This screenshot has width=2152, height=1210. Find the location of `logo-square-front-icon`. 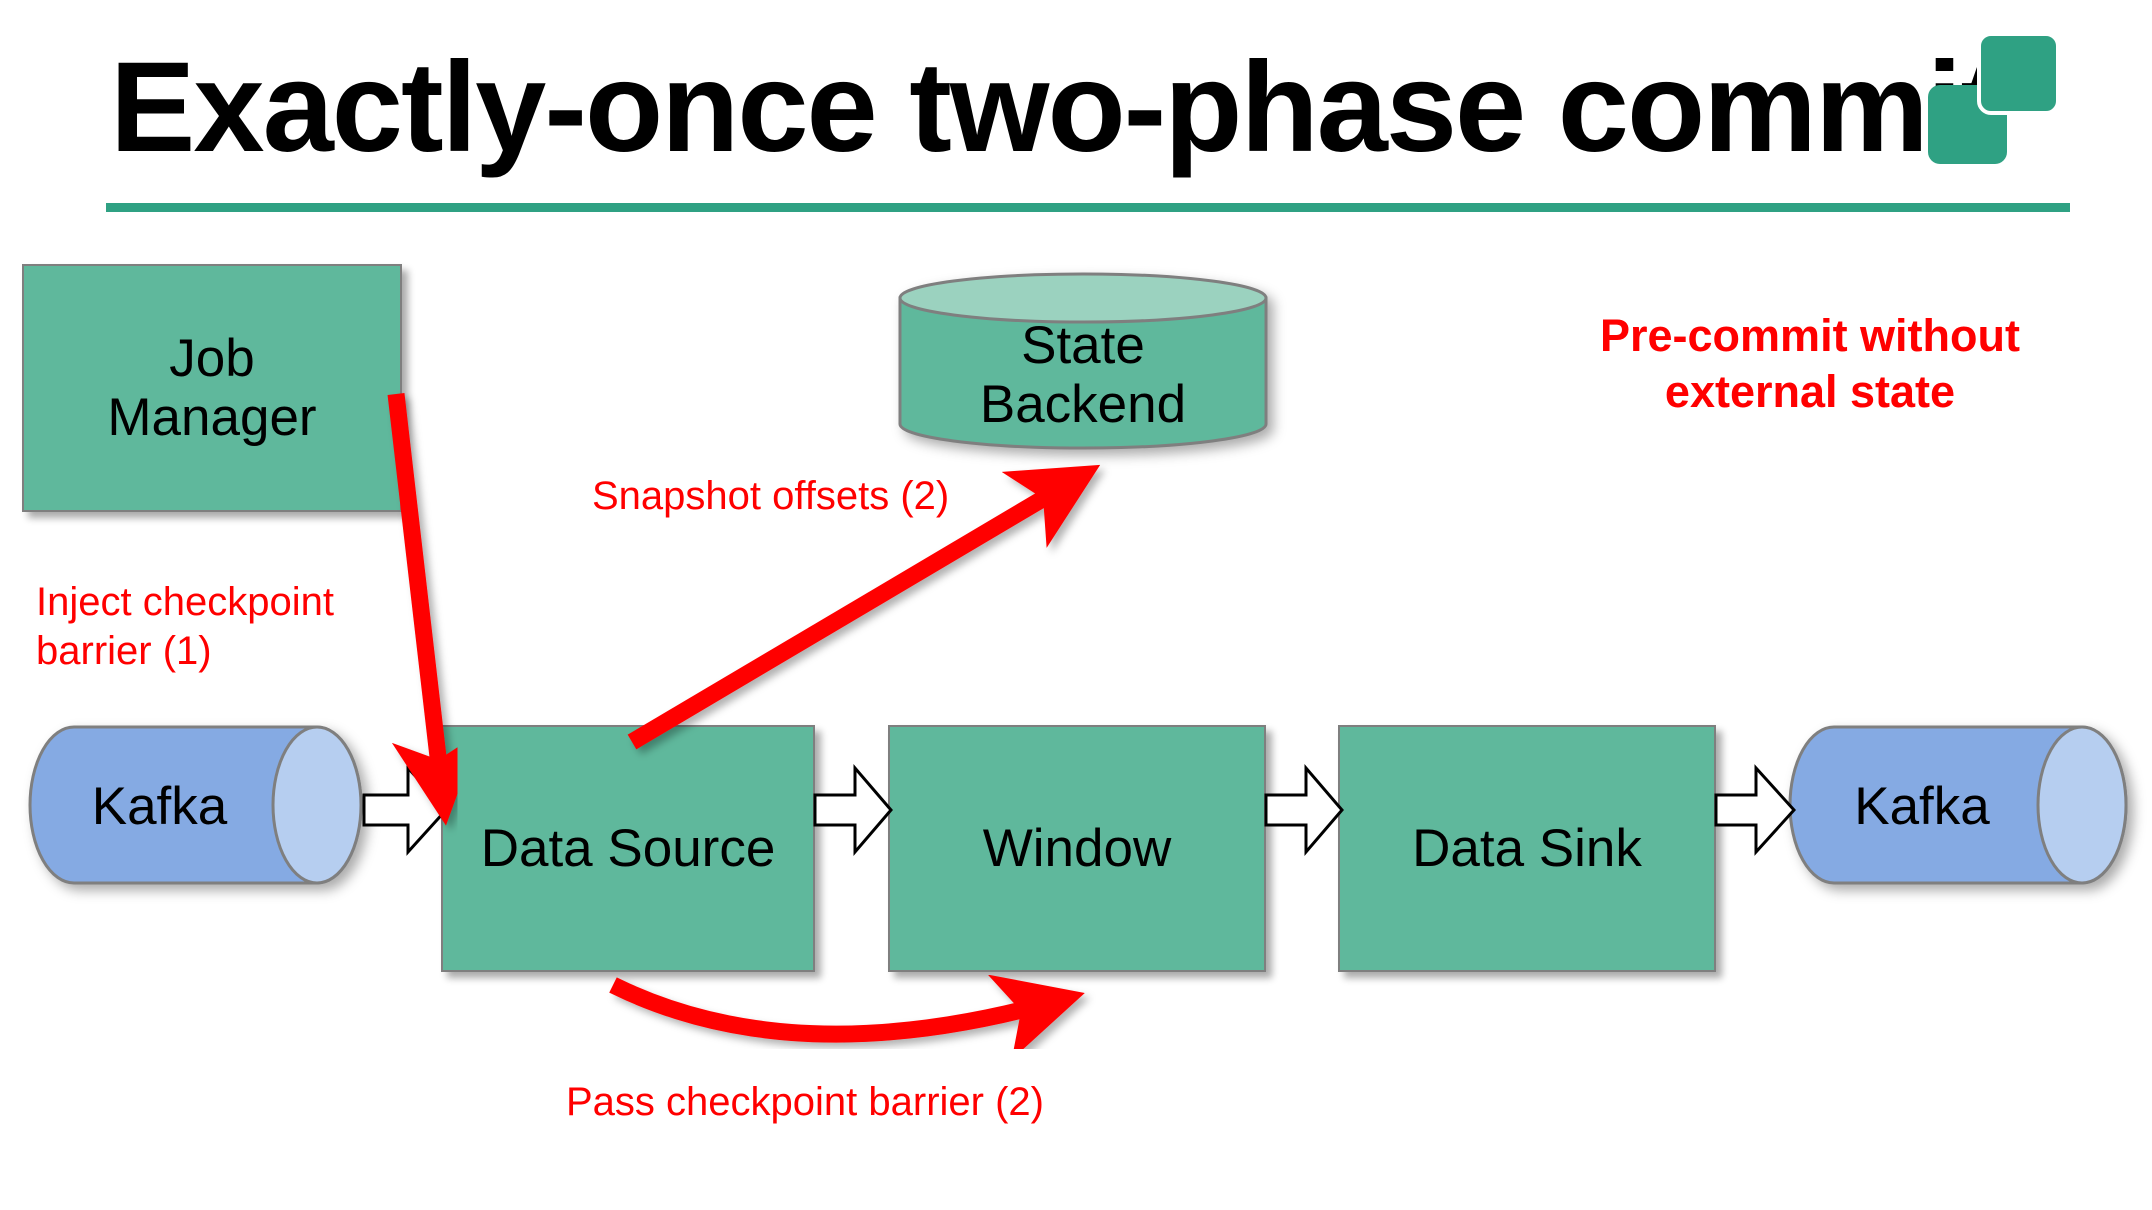

logo-square-front-icon is located at coordinates (2018, 73).